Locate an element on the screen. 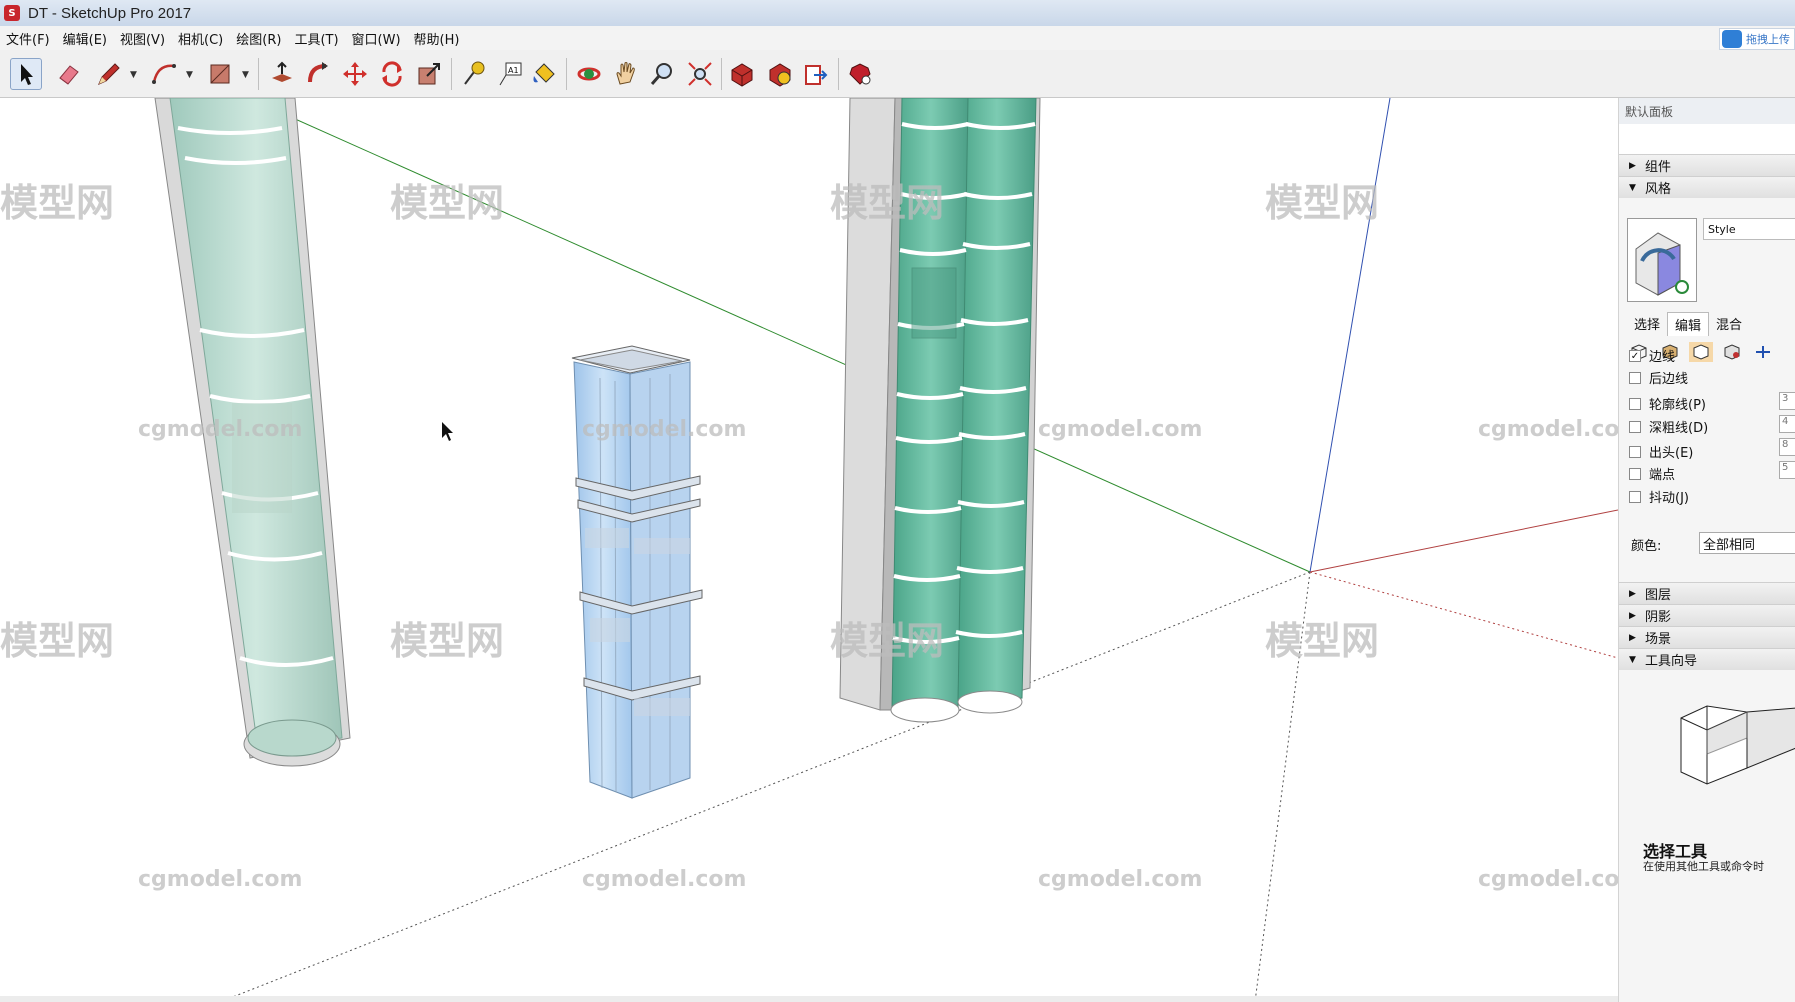  option-label: 后边线 is located at coordinates (1669, 379).